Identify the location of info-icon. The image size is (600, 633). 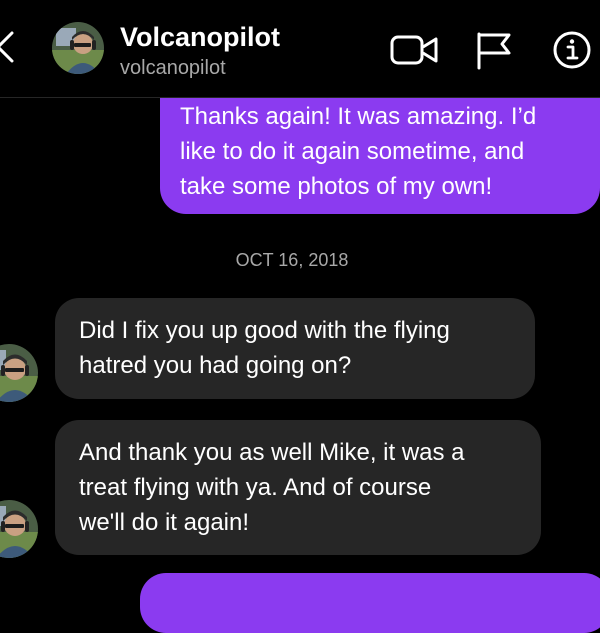
(572, 50).